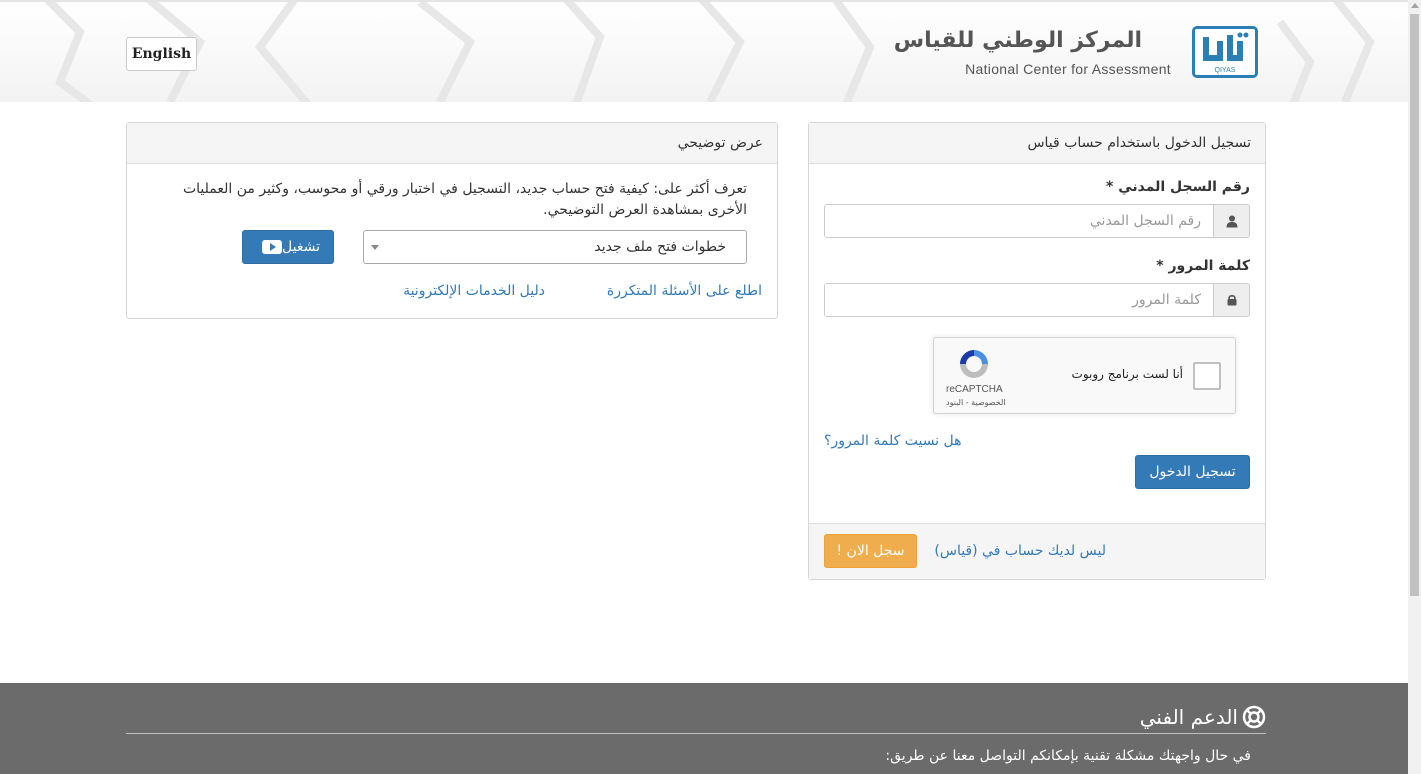 The width and height of the screenshot is (1421, 774). What do you see at coordinates (1414, 305) in the screenshot?
I see `scrollbar-thumb` at bounding box center [1414, 305].